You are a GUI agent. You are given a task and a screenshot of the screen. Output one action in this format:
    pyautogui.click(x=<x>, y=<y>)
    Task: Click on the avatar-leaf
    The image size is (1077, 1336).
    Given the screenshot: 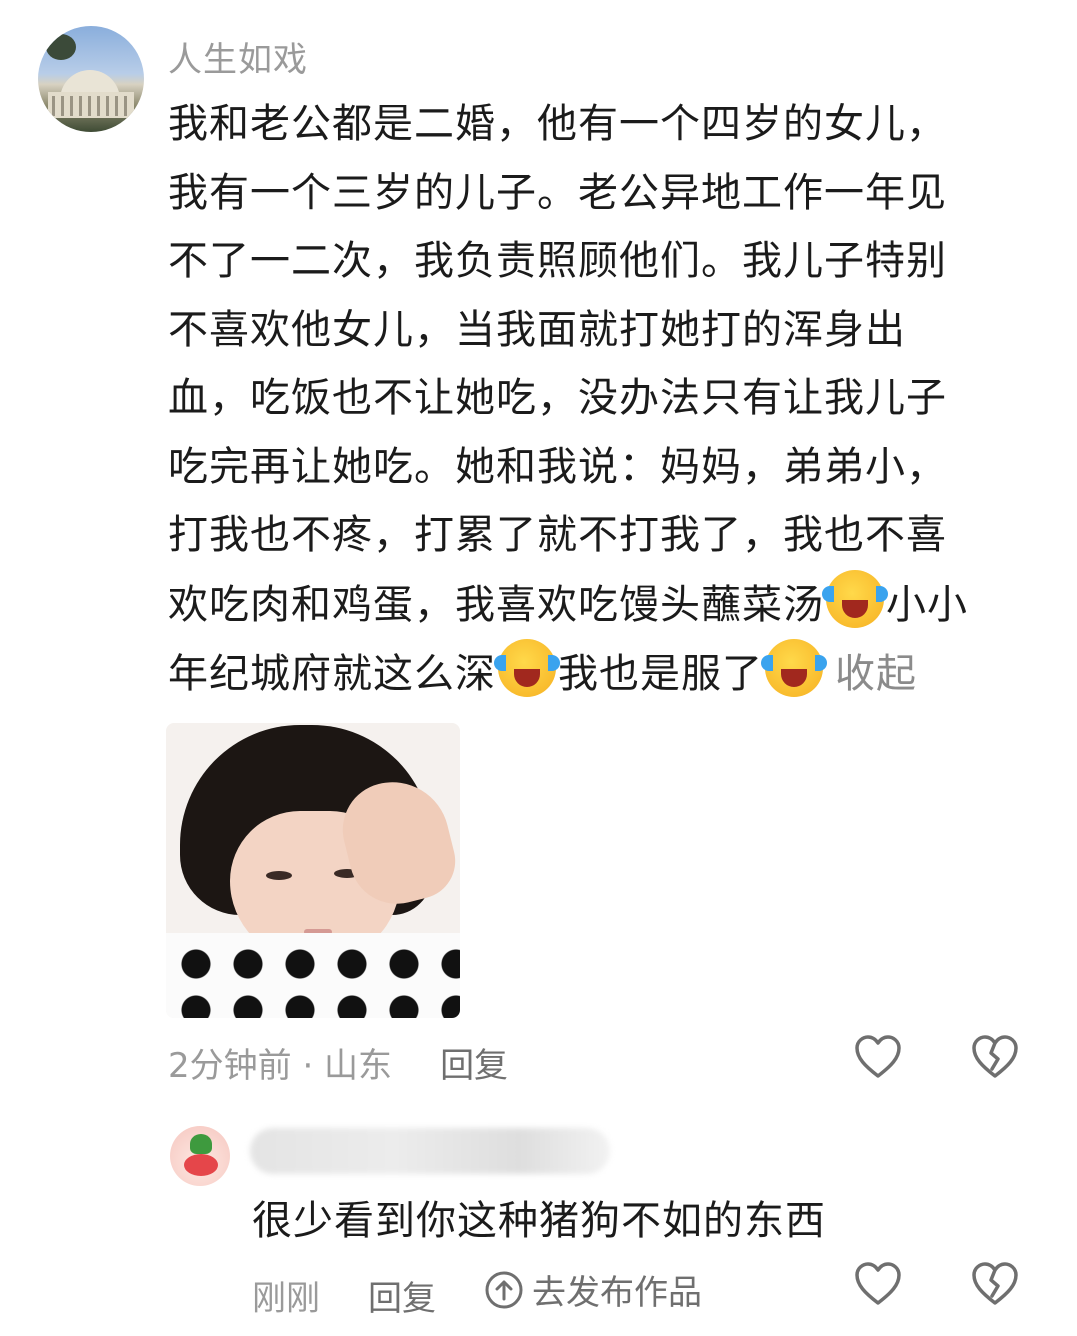 What is the action you would take?
    pyautogui.click(x=201, y=1144)
    